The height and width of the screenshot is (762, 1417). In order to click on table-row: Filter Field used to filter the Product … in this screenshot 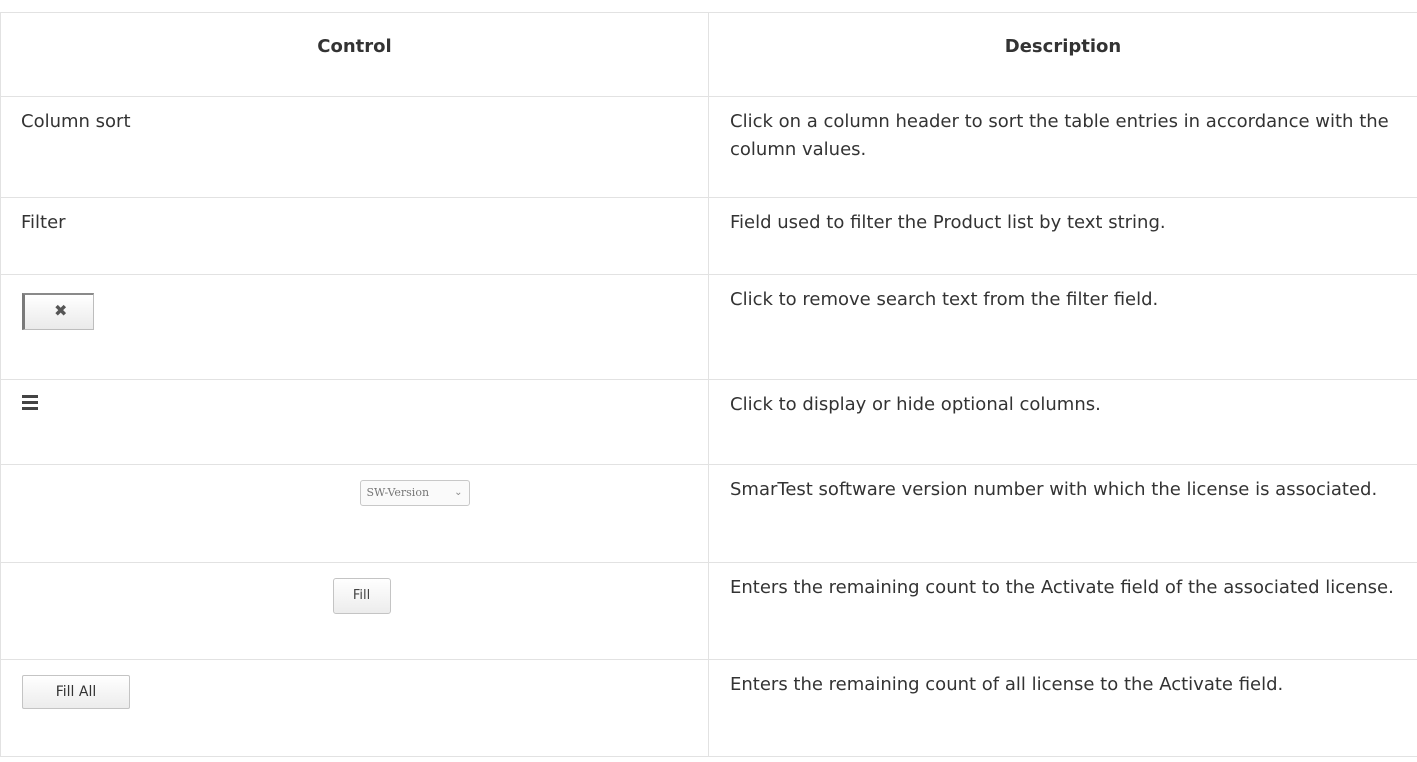, I will do `click(708, 236)`.